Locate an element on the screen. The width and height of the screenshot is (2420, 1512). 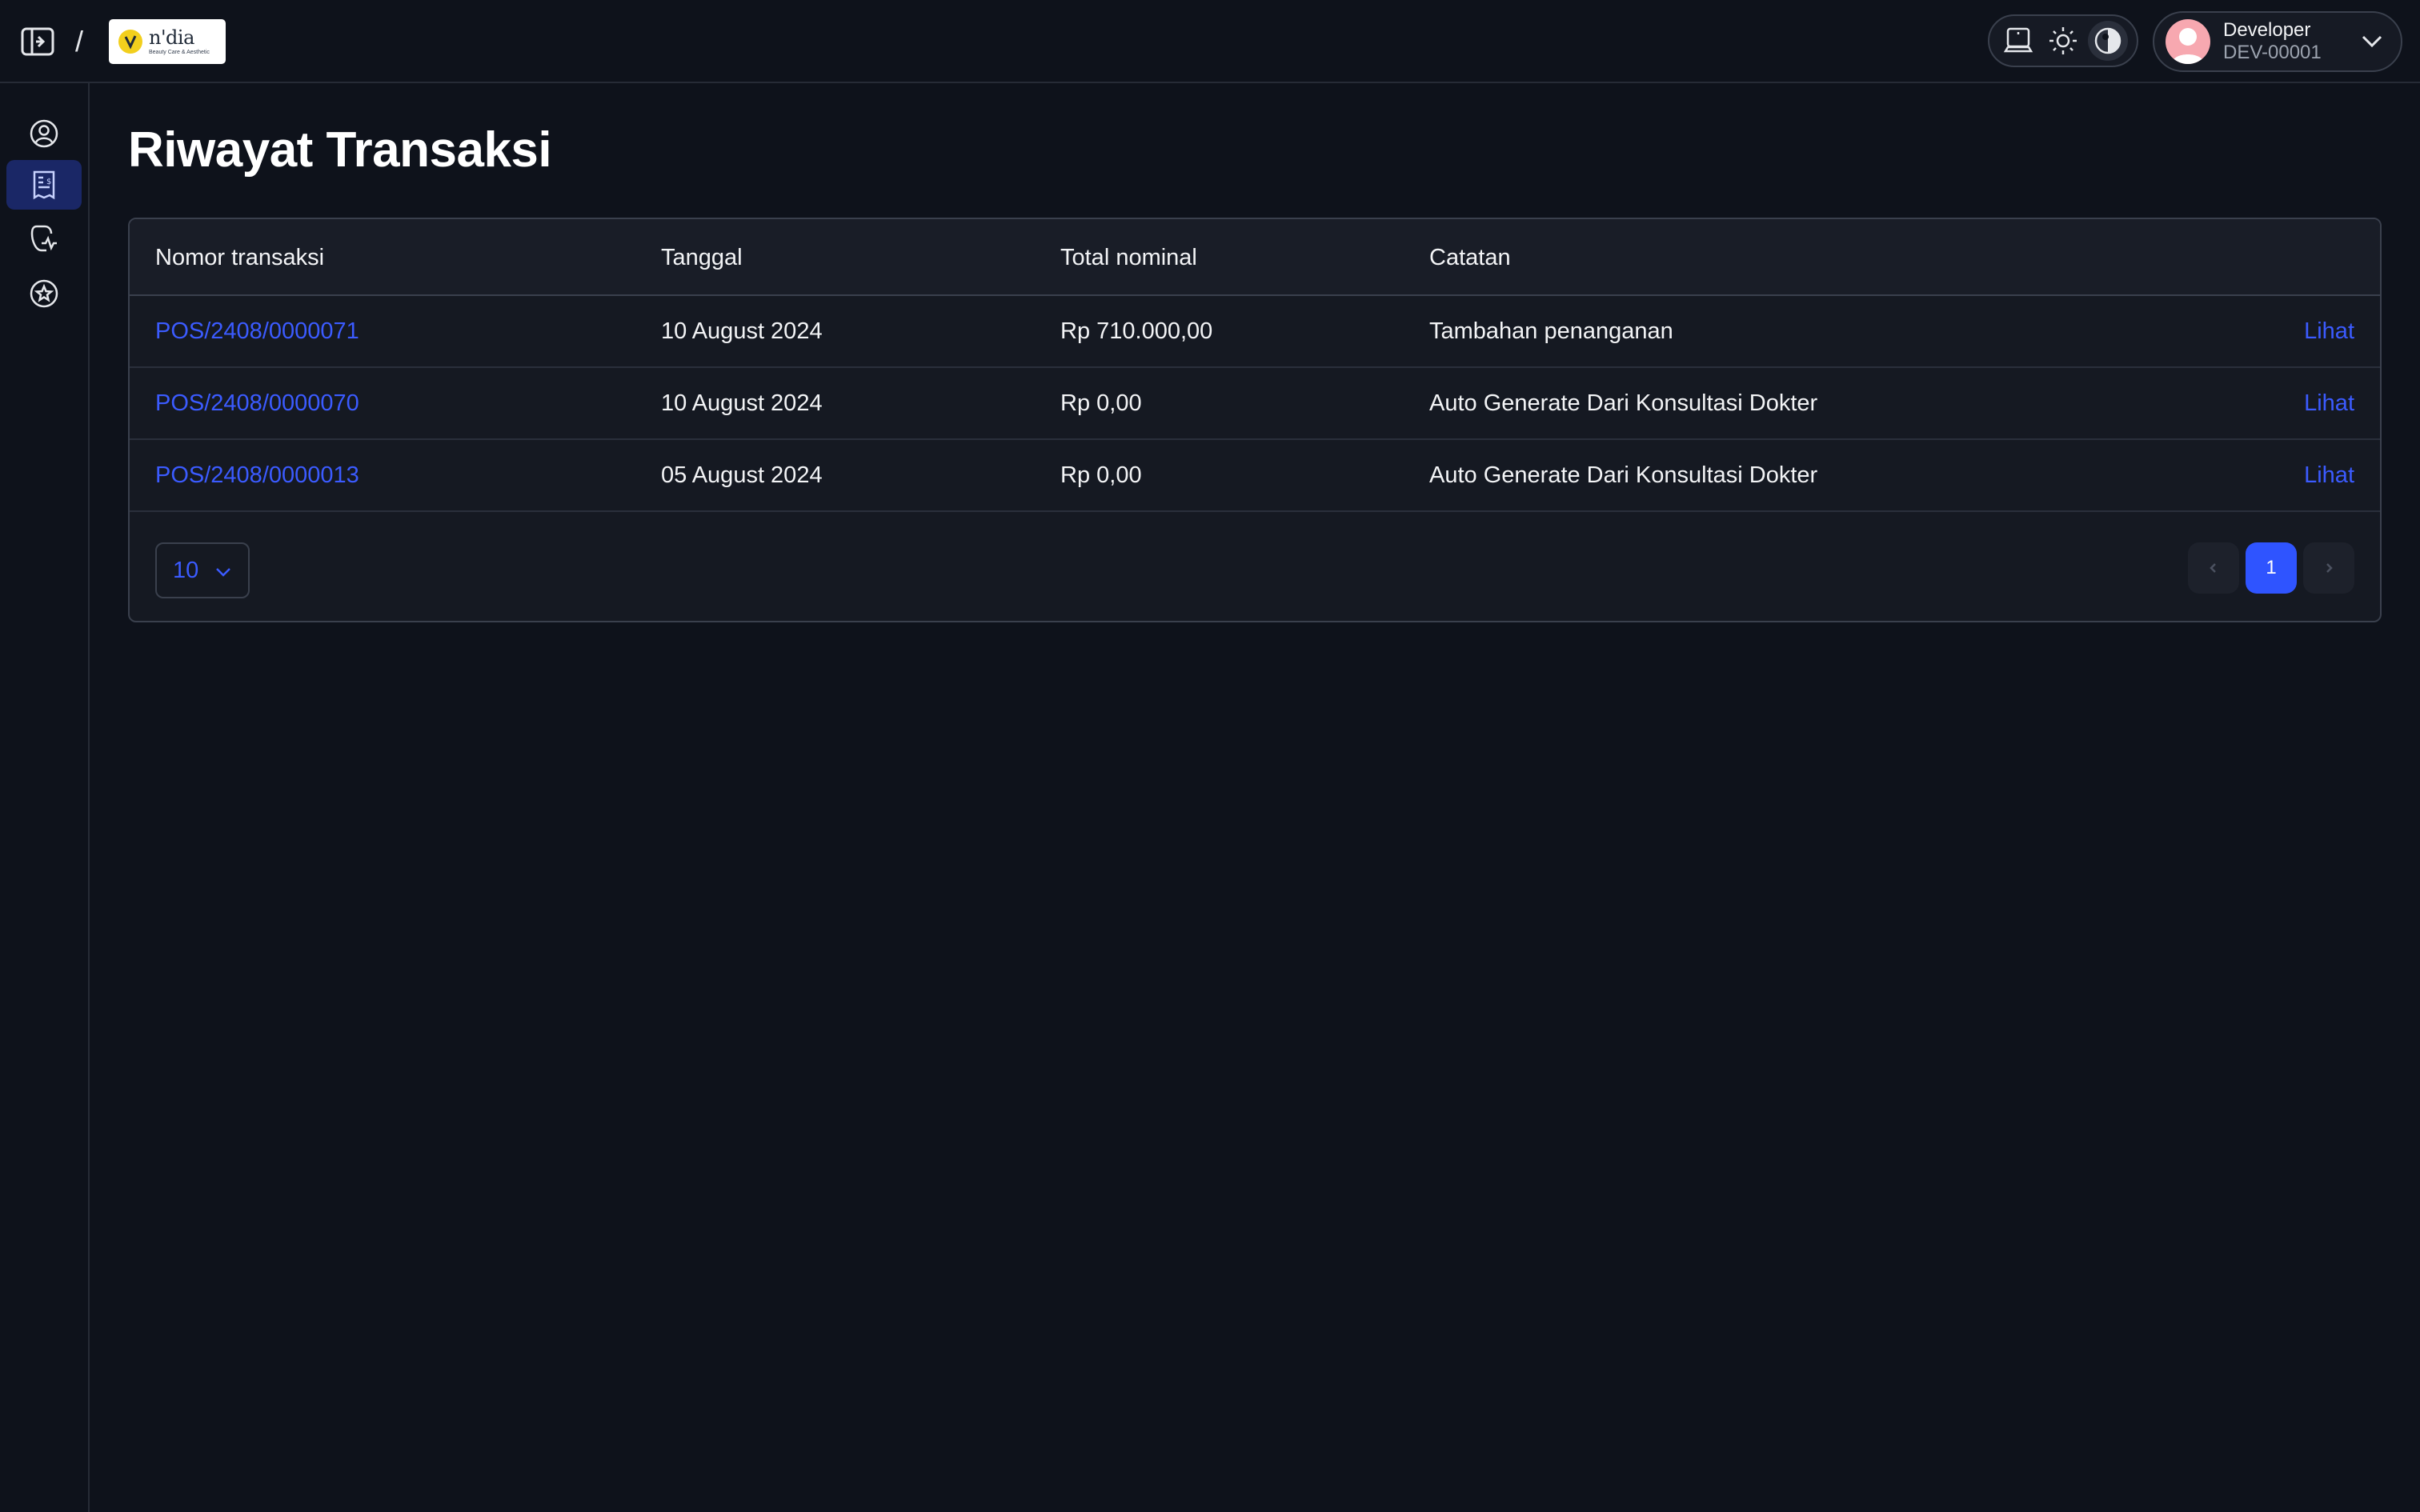
side-navigation: $ is located at coordinates (45, 797).